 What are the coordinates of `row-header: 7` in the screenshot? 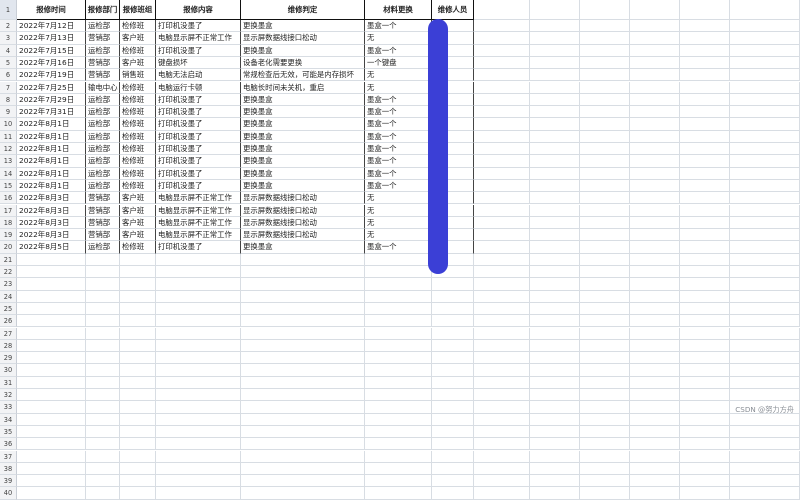 It's located at (8, 87).